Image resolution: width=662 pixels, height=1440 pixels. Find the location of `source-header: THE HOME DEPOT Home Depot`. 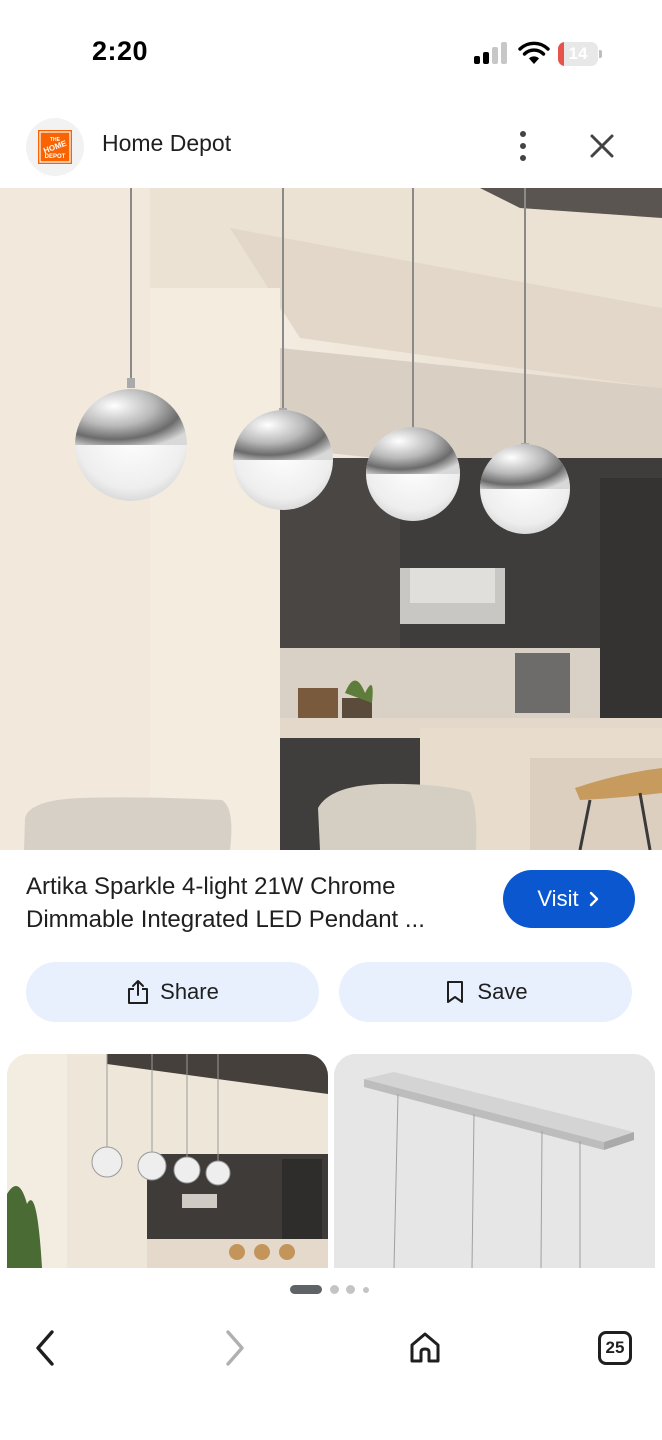

source-header: THE HOME DEPOT Home Depot is located at coordinates (331, 149).